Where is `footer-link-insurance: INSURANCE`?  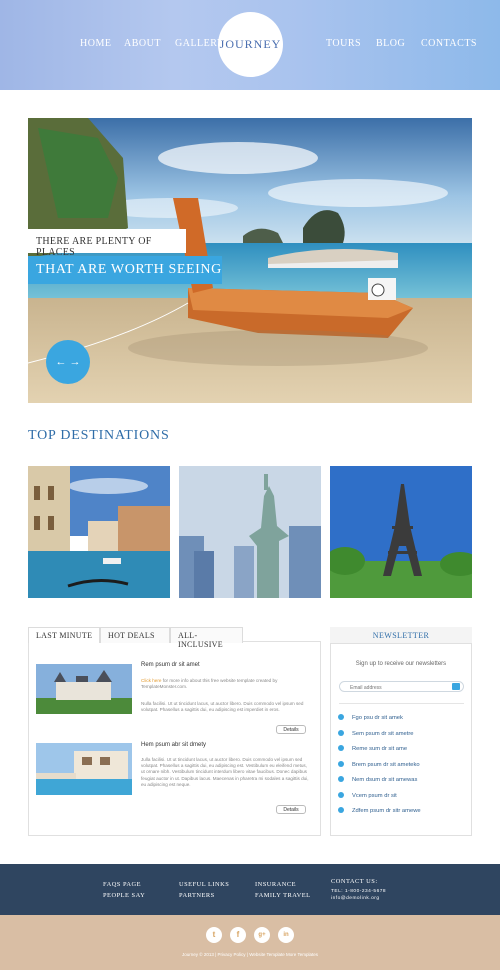 footer-link-insurance: INSURANCE is located at coordinates (275, 884).